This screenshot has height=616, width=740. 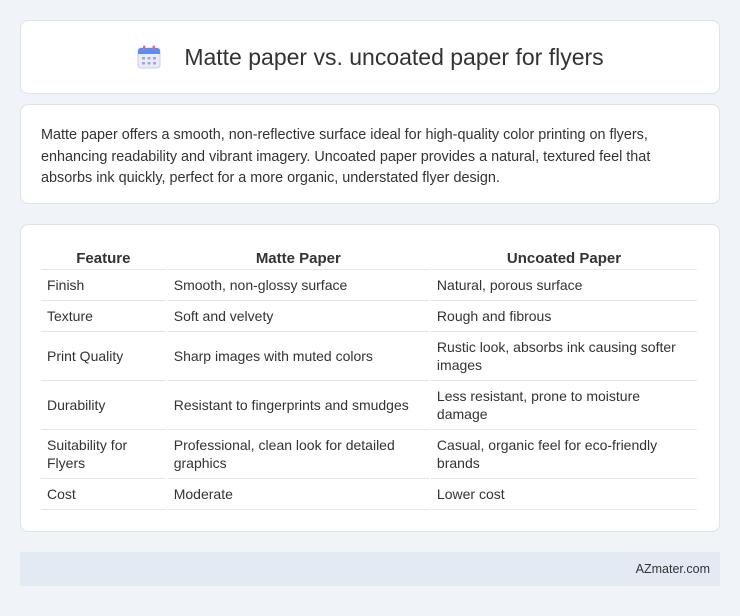 I want to click on cell-uncoated: Less resistant, prone to moisture damage, so click(x=563, y=405).